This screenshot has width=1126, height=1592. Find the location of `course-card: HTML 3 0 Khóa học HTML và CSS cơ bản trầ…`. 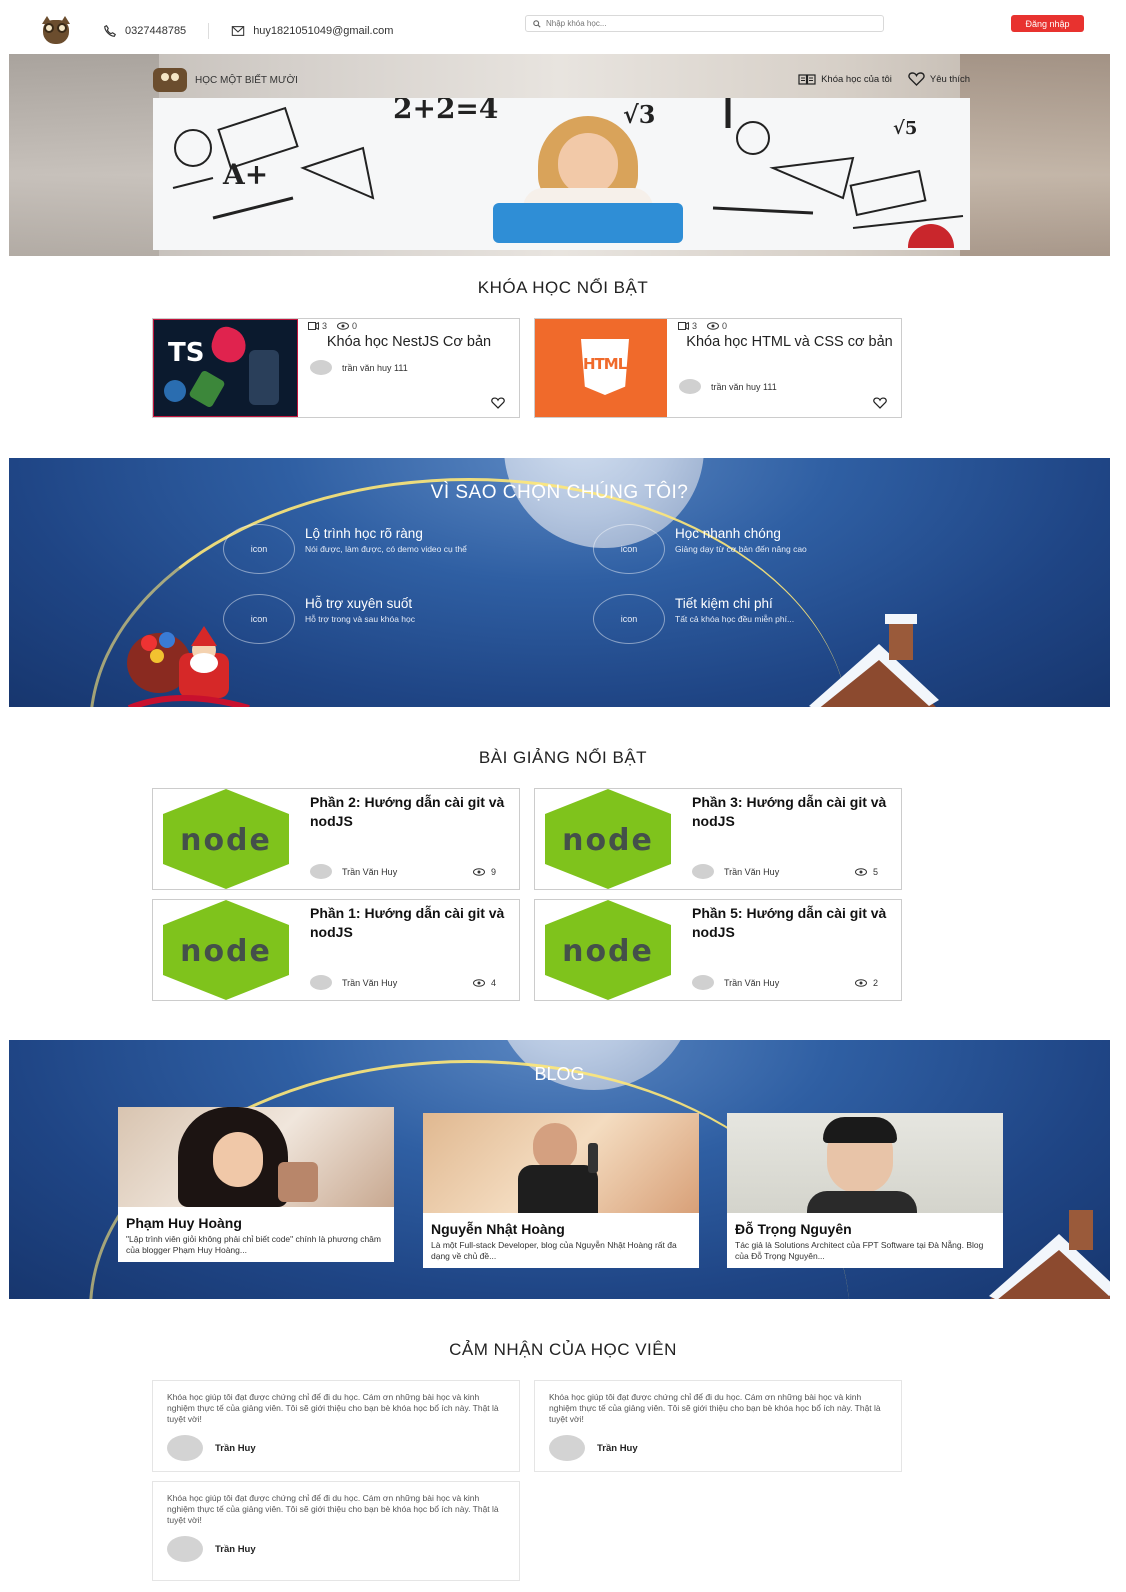

course-card: HTML 3 0 Khóa học HTML và CSS cơ bản trầ… is located at coordinates (718, 368).